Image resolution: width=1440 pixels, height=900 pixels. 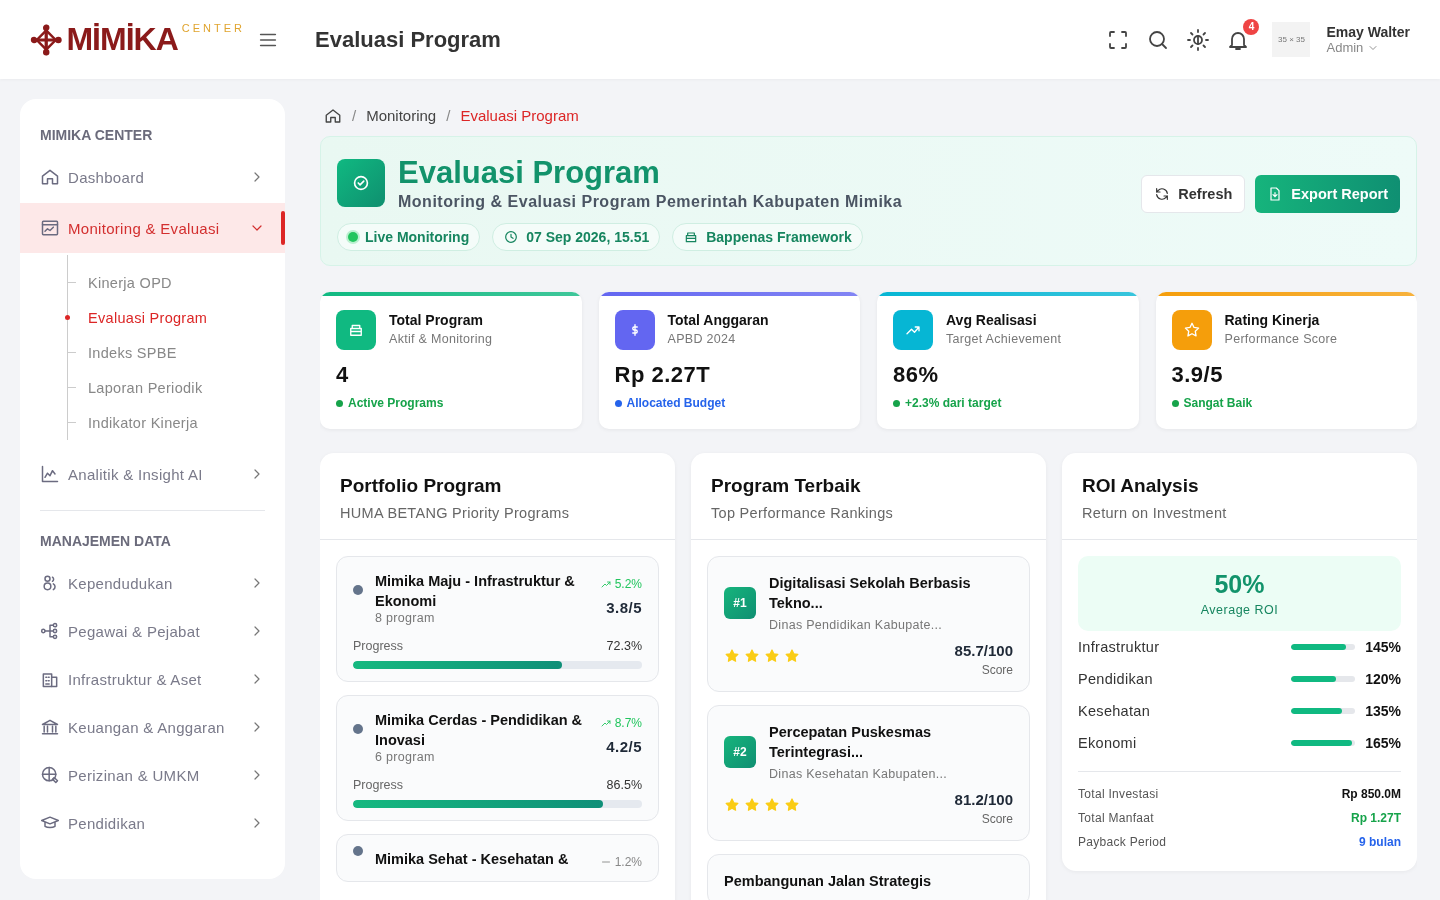 What do you see at coordinates (663, 375) in the screenshot?
I see `stat-value: Rp 2.27T` at bounding box center [663, 375].